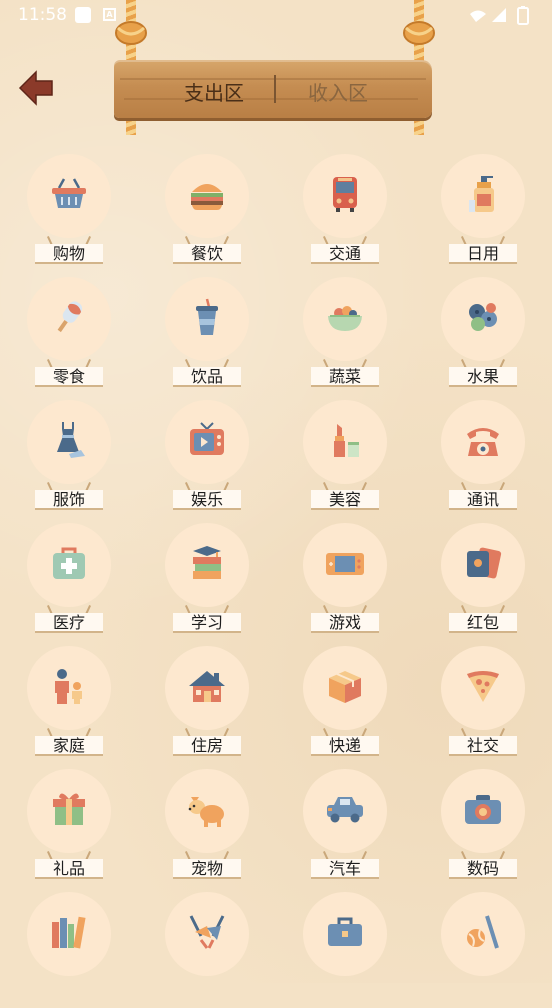  Describe the element at coordinates (214, 91) in the screenshot. I see `tab-expense: 支出区` at that location.